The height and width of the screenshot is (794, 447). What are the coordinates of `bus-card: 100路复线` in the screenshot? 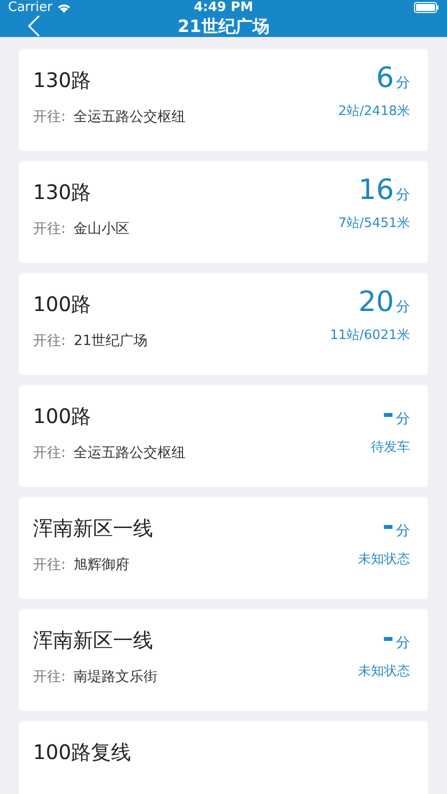 It's located at (223, 757).